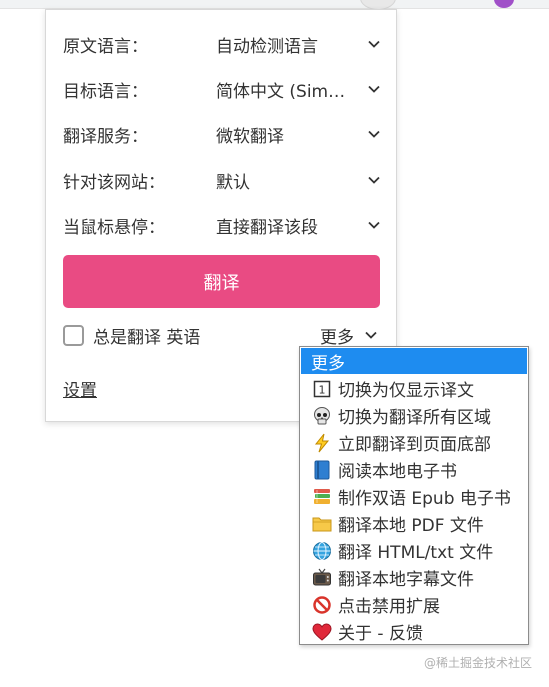 The height and width of the screenshot is (687, 549). I want to click on site-rule-value: 默认, so click(233, 182).